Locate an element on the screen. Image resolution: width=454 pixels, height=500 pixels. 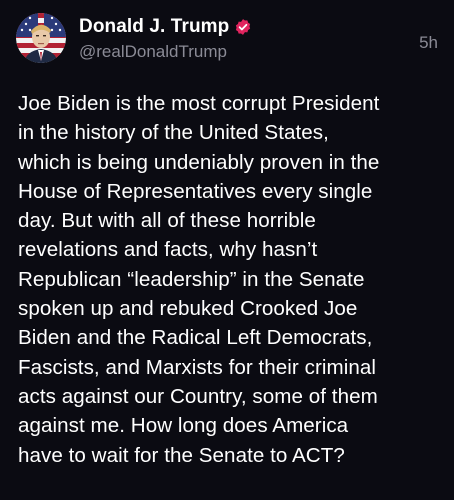
author-handle: @realDonaldTrump is located at coordinates (165, 52).